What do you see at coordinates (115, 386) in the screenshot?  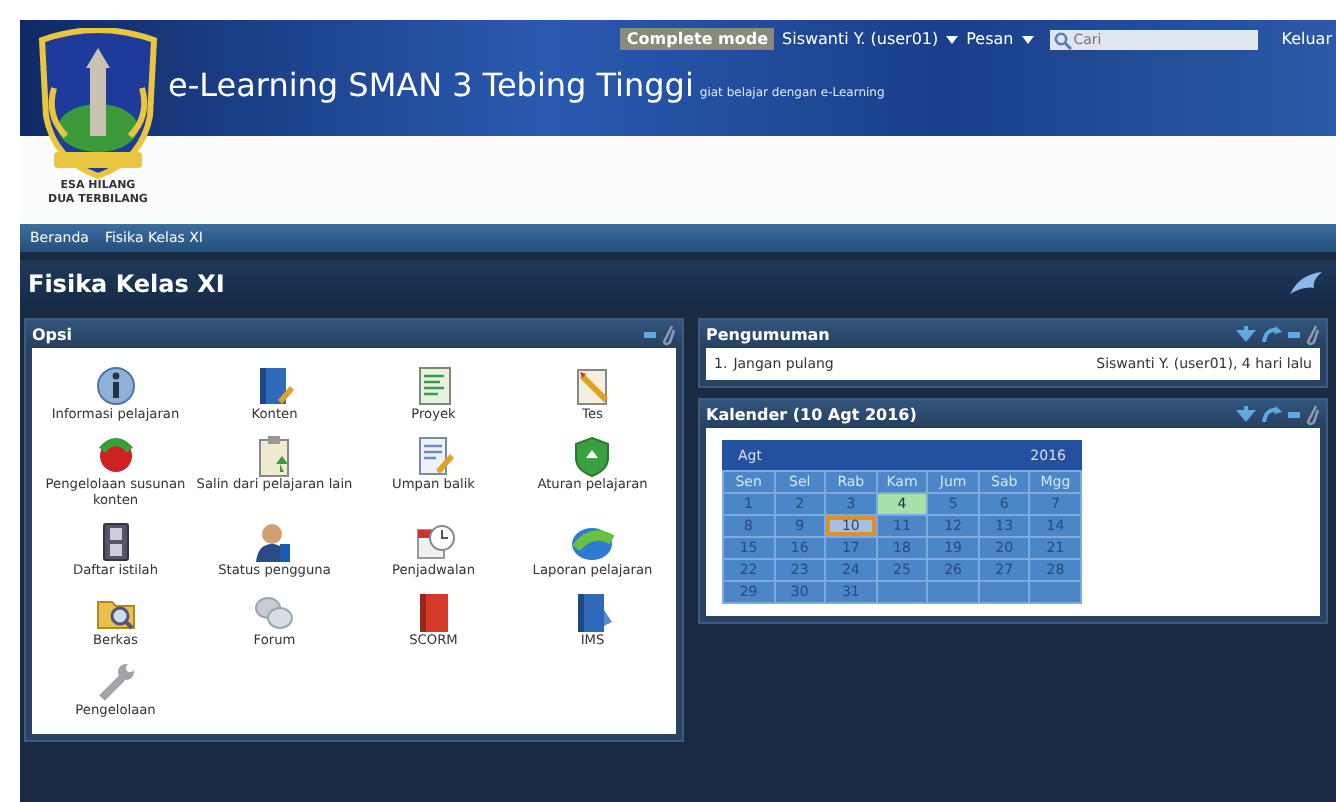 I see `info-icon` at bounding box center [115, 386].